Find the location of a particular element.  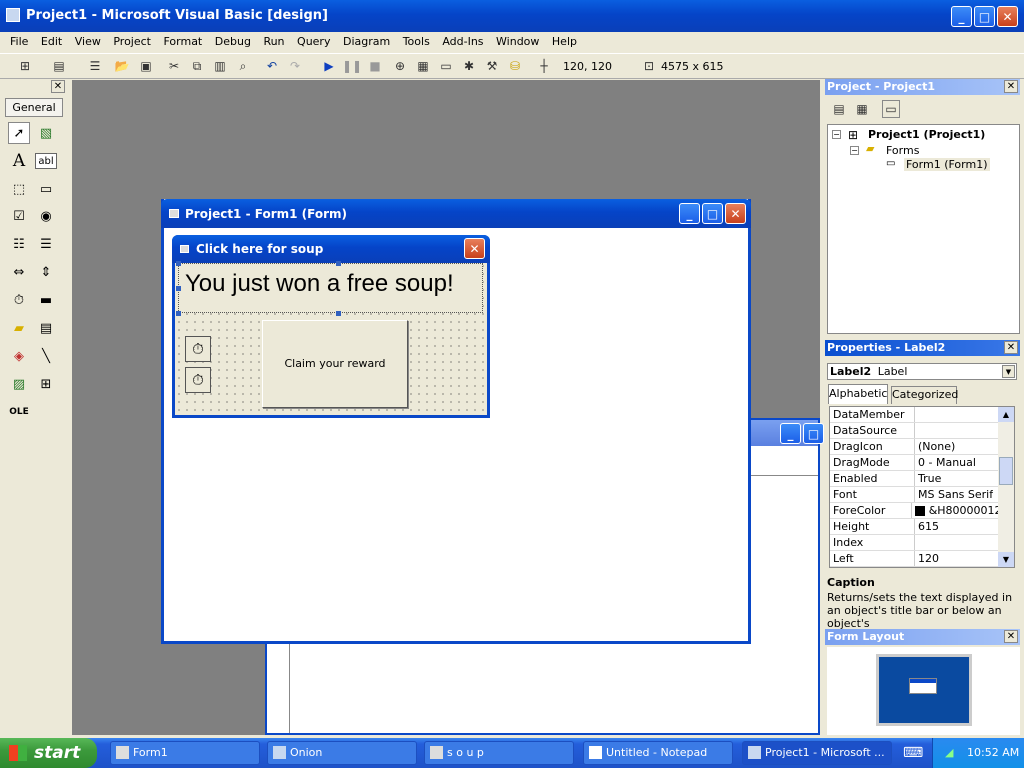

form-position-preview is located at coordinates (923, 686).